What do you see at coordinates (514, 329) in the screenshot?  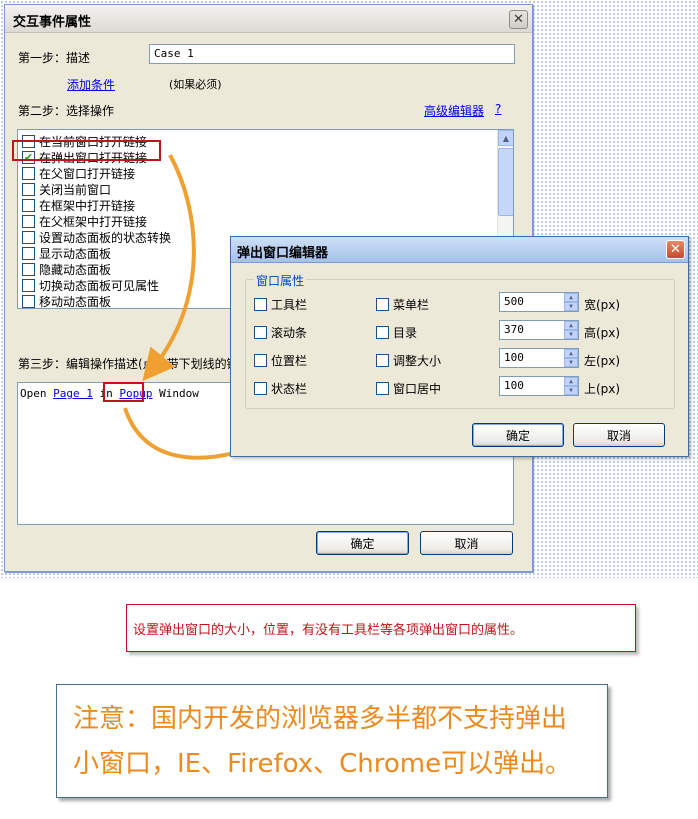 I see `size-value: 370` at bounding box center [514, 329].